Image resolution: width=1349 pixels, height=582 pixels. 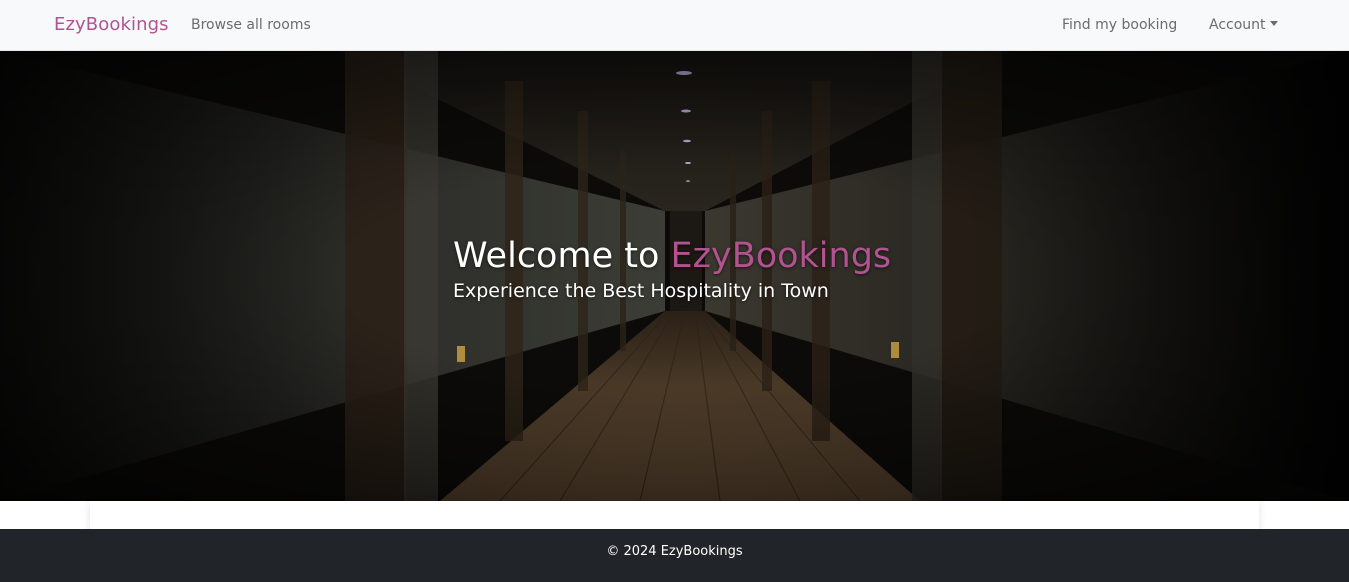 I want to click on nav-find-booking-link: Find my booking, so click(x=1119, y=25).